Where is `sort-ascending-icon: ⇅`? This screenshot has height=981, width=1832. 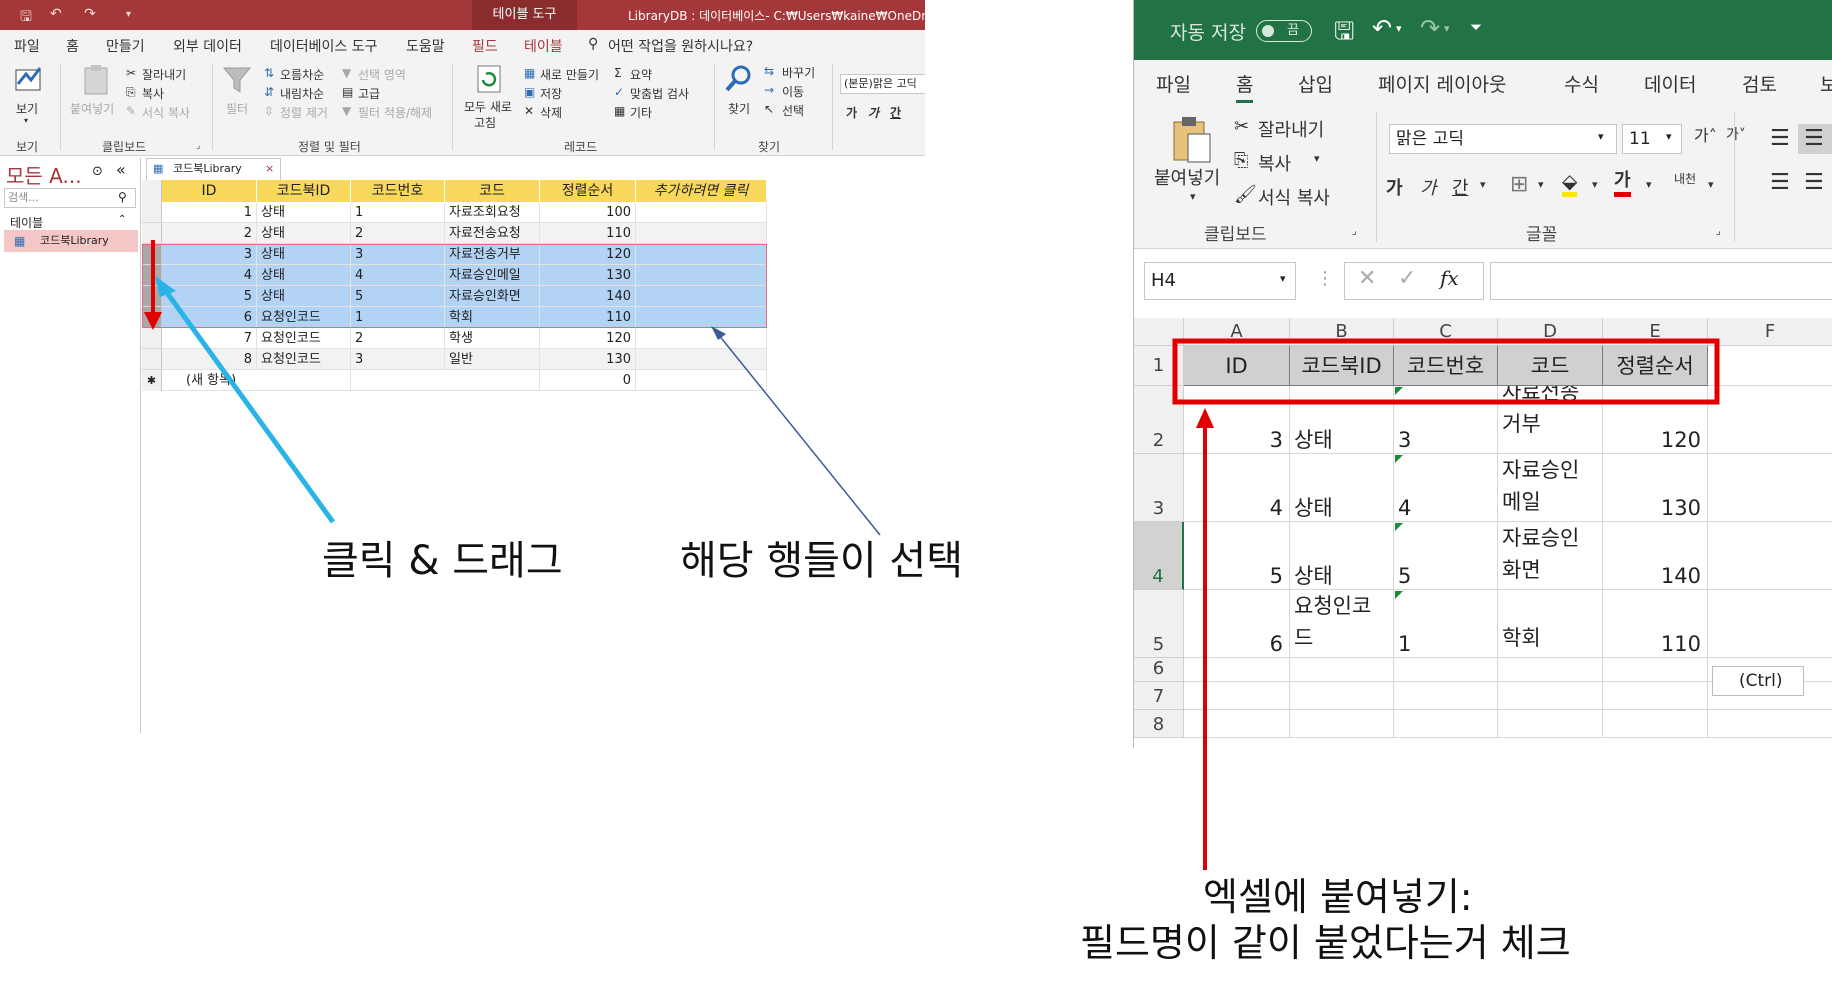 sort-ascending-icon: ⇅ is located at coordinates (269, 73).